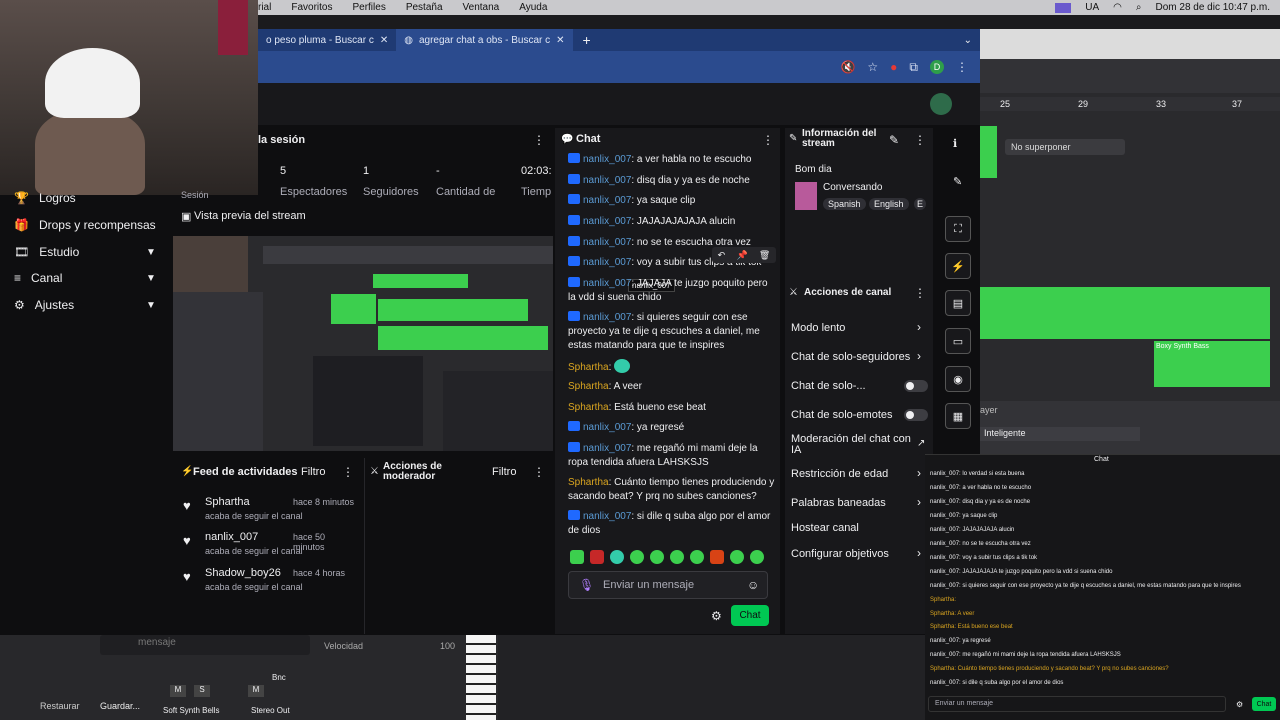 This screenshot has width=1280, height=720. What do you see at coordinates (1139, 7) in the screenshot?
I see `search-icon: ⌕` at bounding box center [1139, 7].